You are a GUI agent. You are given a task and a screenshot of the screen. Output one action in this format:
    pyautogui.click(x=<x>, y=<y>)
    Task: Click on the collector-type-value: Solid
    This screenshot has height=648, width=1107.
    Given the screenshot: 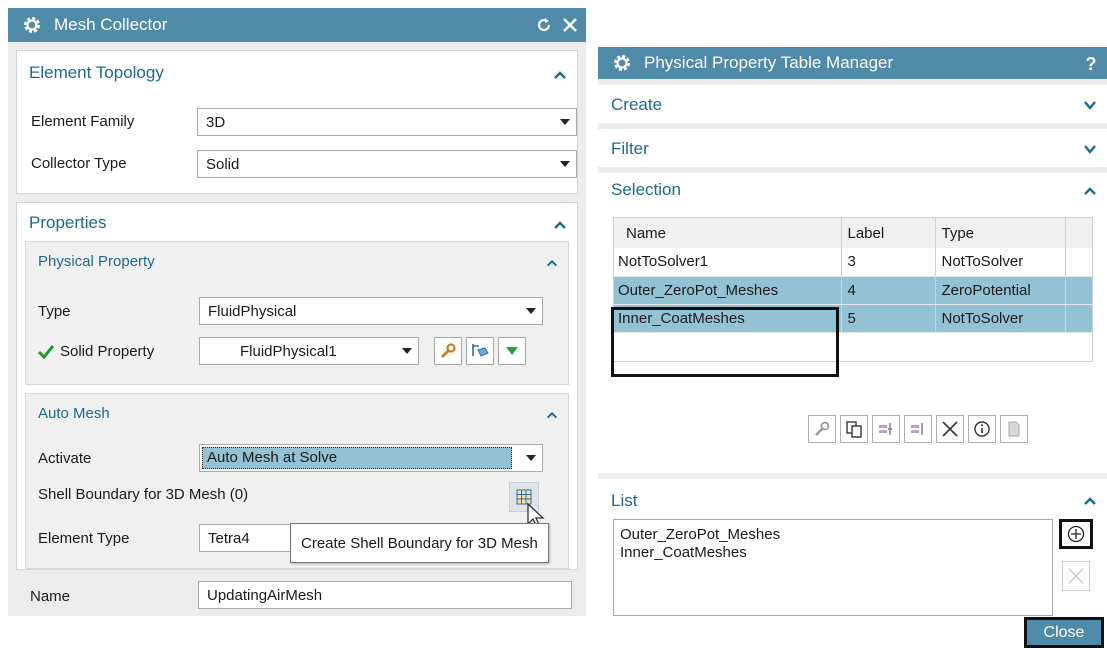 What is the action you would take?
    pyautogui.click(x=223, y=164)
    